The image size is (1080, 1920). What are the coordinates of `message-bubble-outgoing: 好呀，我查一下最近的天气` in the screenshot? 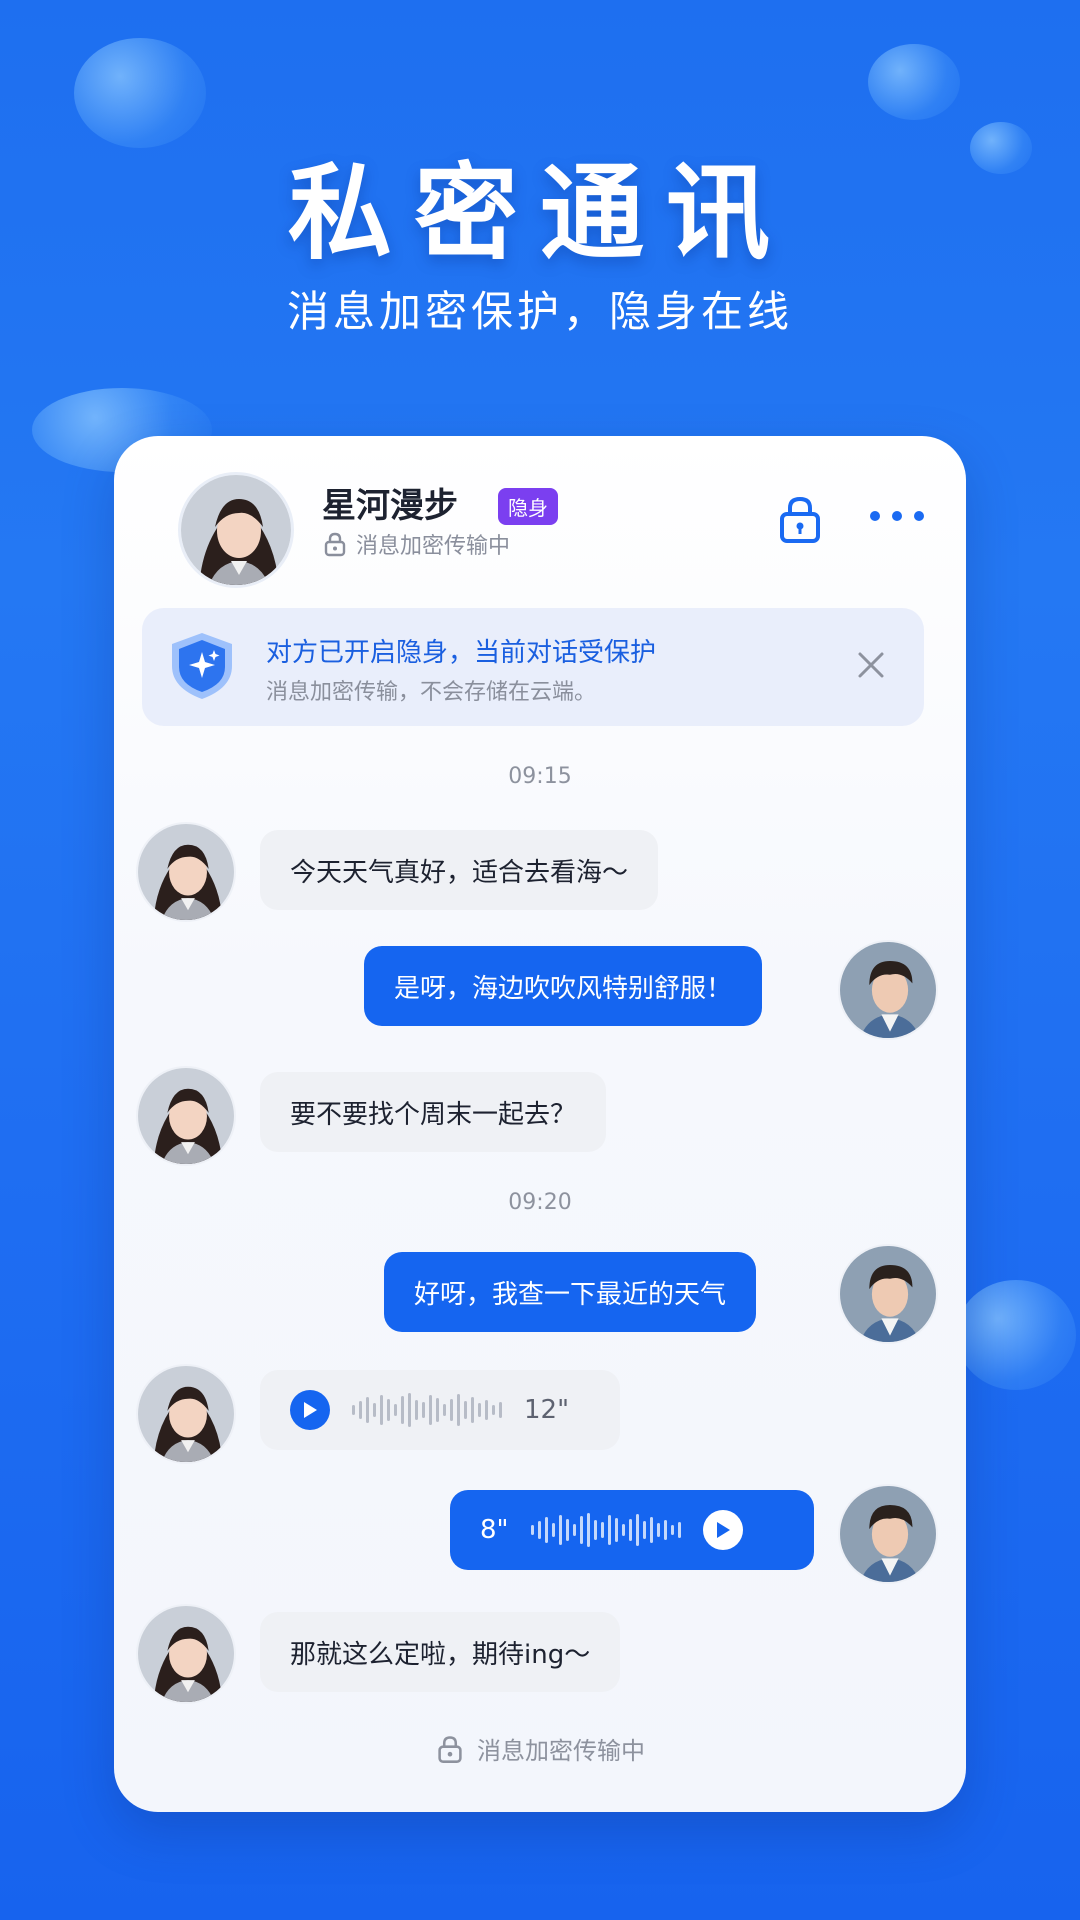 It's located at (570, 1292).